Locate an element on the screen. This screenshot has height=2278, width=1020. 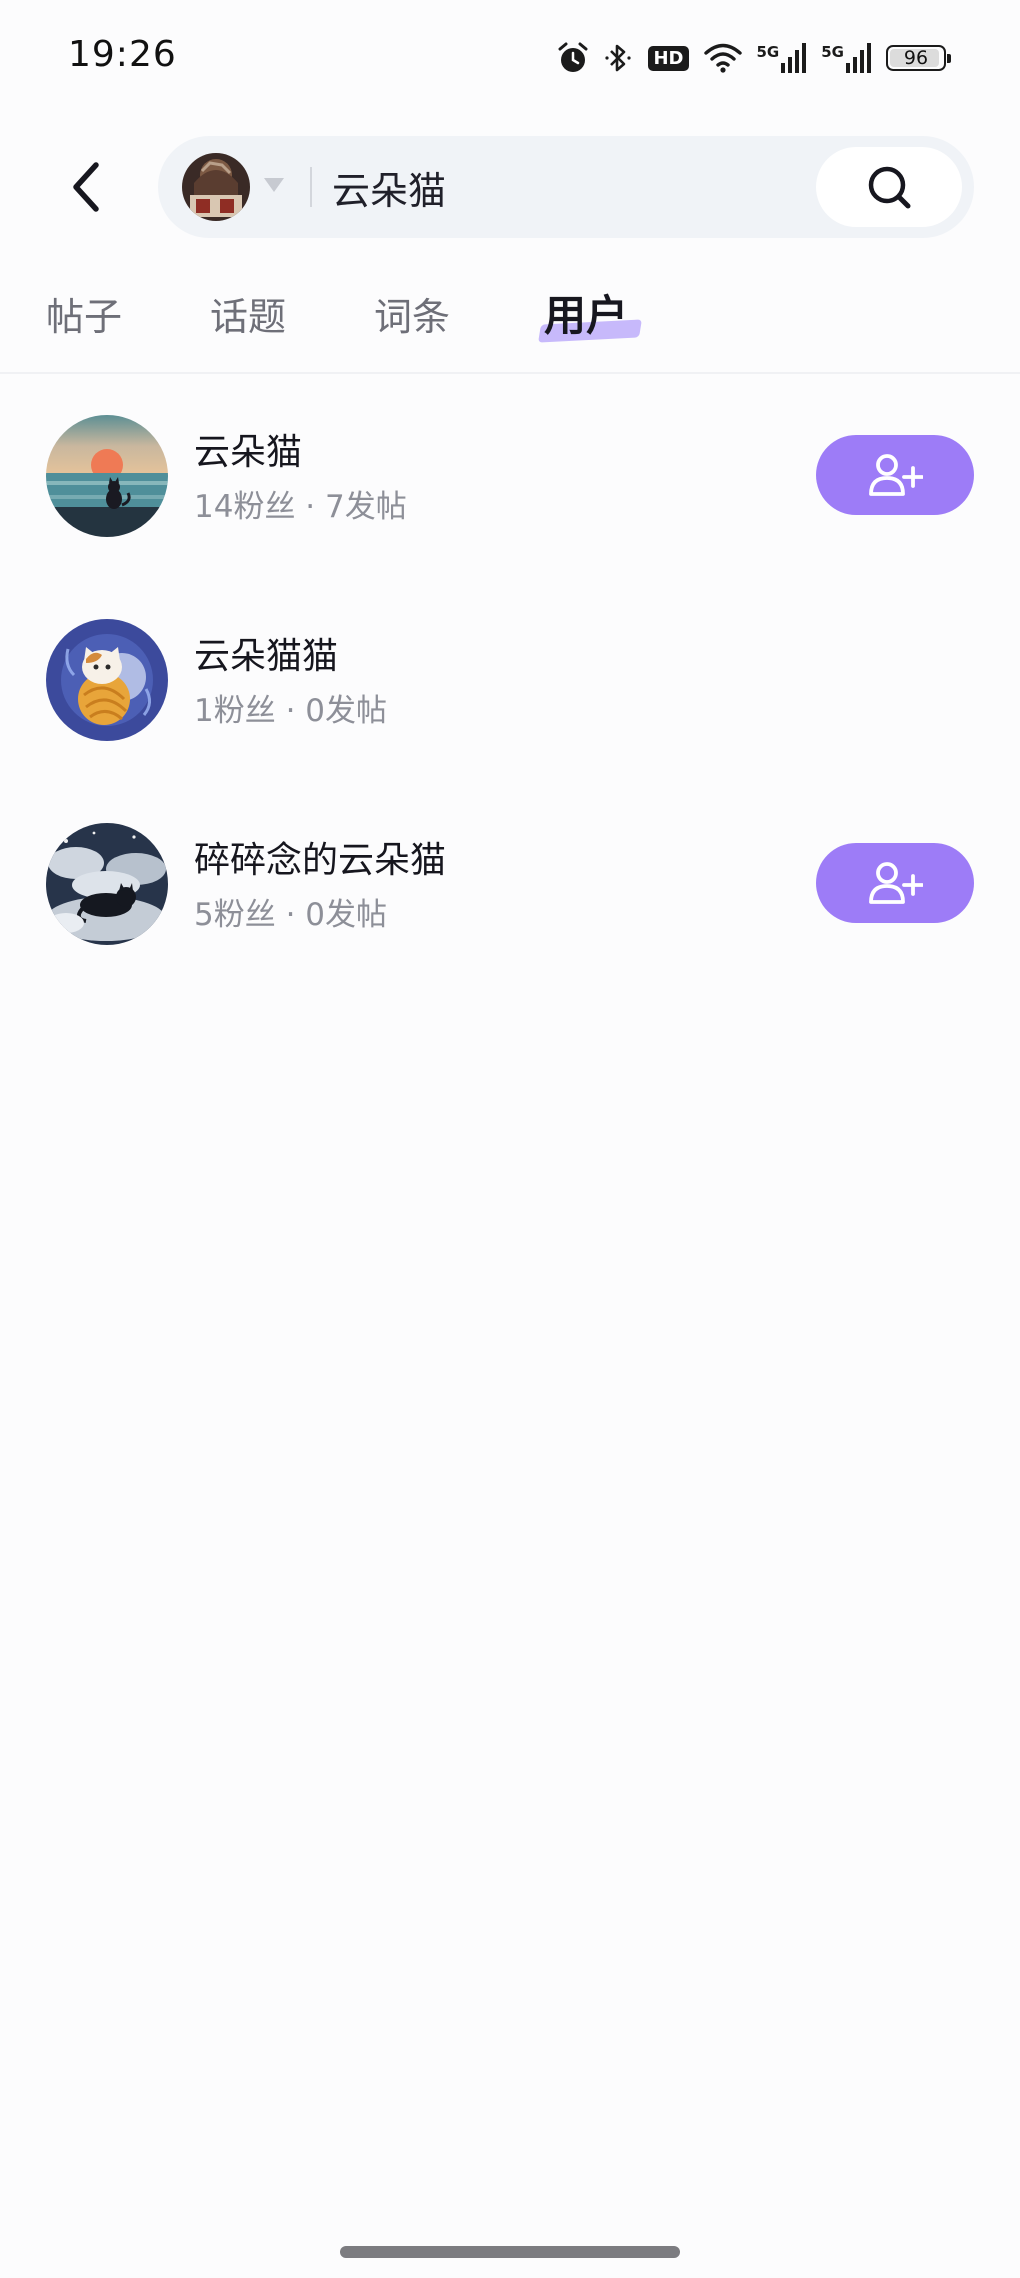
status-time: 19:26 is located at coordinates (122, 54).